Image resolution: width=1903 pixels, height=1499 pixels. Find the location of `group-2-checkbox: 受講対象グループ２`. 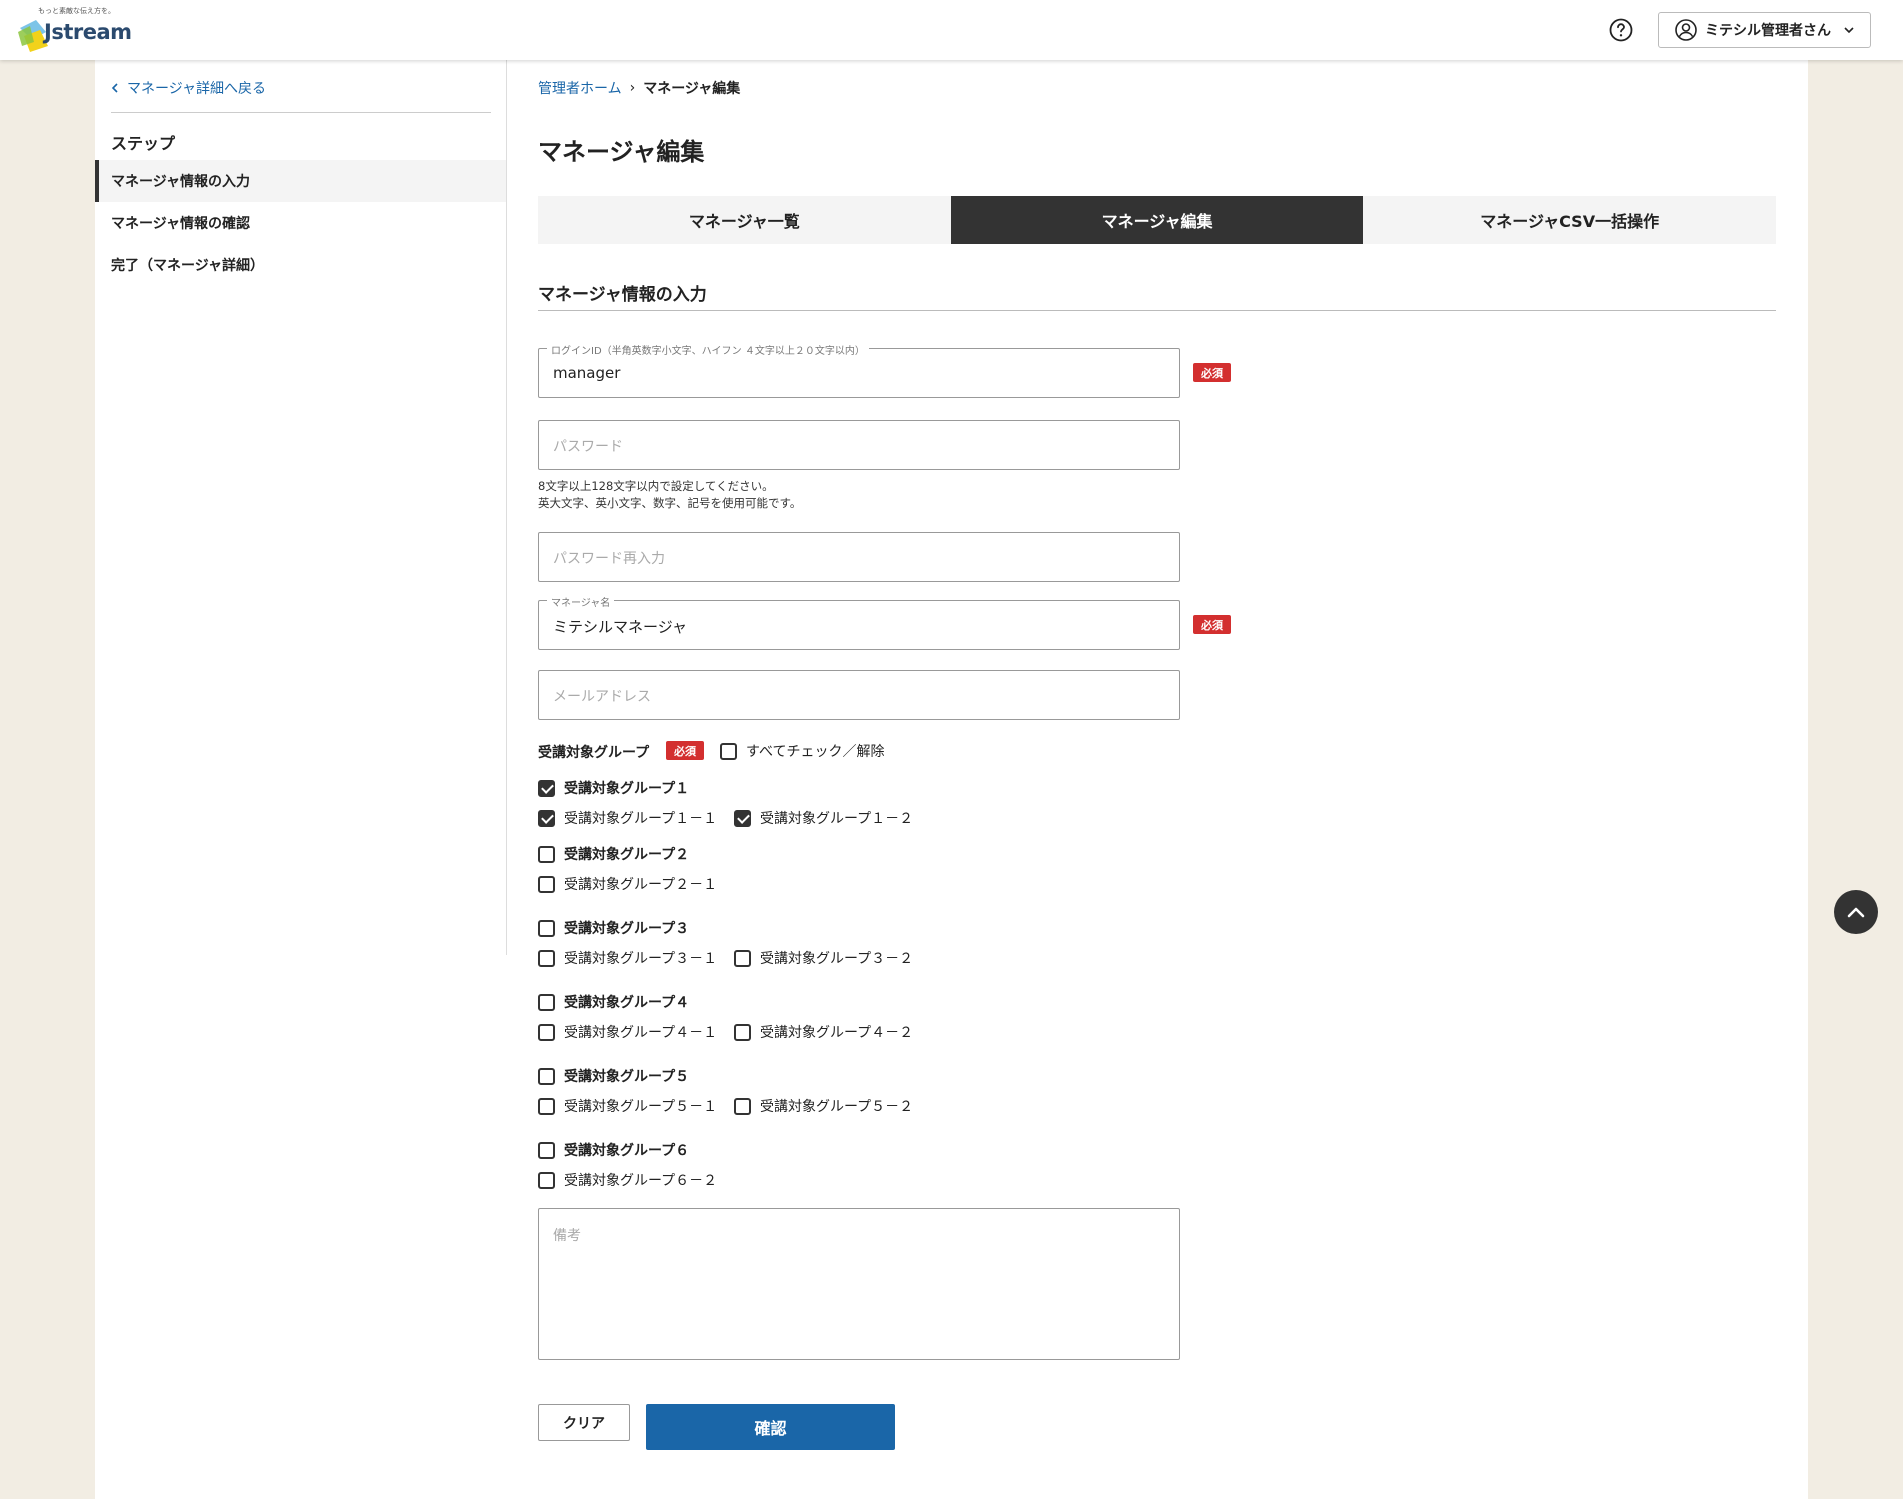

group-2-checkbox: 受講対象グループ２ is located at coordinates (613, 854).